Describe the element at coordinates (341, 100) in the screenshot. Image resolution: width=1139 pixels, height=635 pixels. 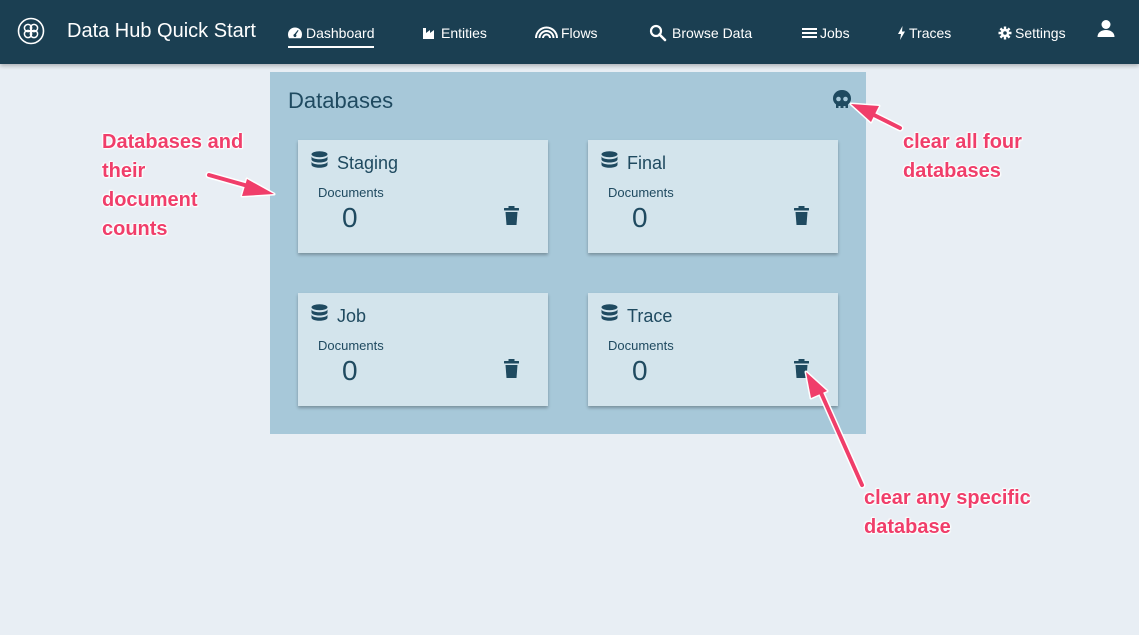
I see `panel-title: Databases` at that location.